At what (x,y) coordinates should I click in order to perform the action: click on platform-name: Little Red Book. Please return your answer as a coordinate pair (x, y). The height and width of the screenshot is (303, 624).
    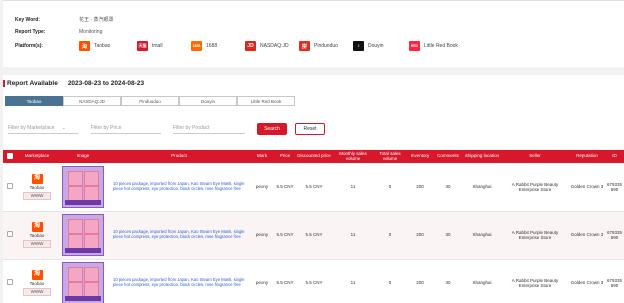
    Looking at the image, I should click on (441, 46).